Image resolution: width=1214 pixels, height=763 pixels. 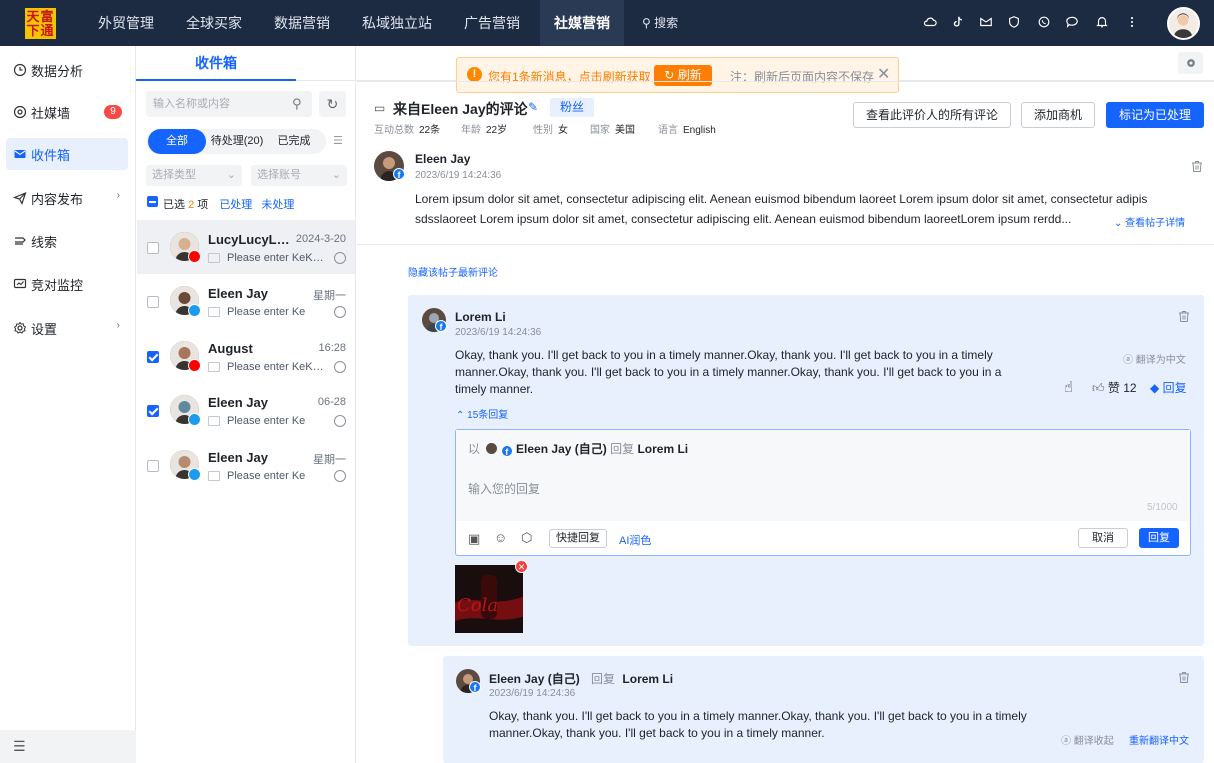 What do you see at coordinates (1122, 388) in the screenshot?
I see `like-count: 赞 12` at bounding box center [1122, 388].